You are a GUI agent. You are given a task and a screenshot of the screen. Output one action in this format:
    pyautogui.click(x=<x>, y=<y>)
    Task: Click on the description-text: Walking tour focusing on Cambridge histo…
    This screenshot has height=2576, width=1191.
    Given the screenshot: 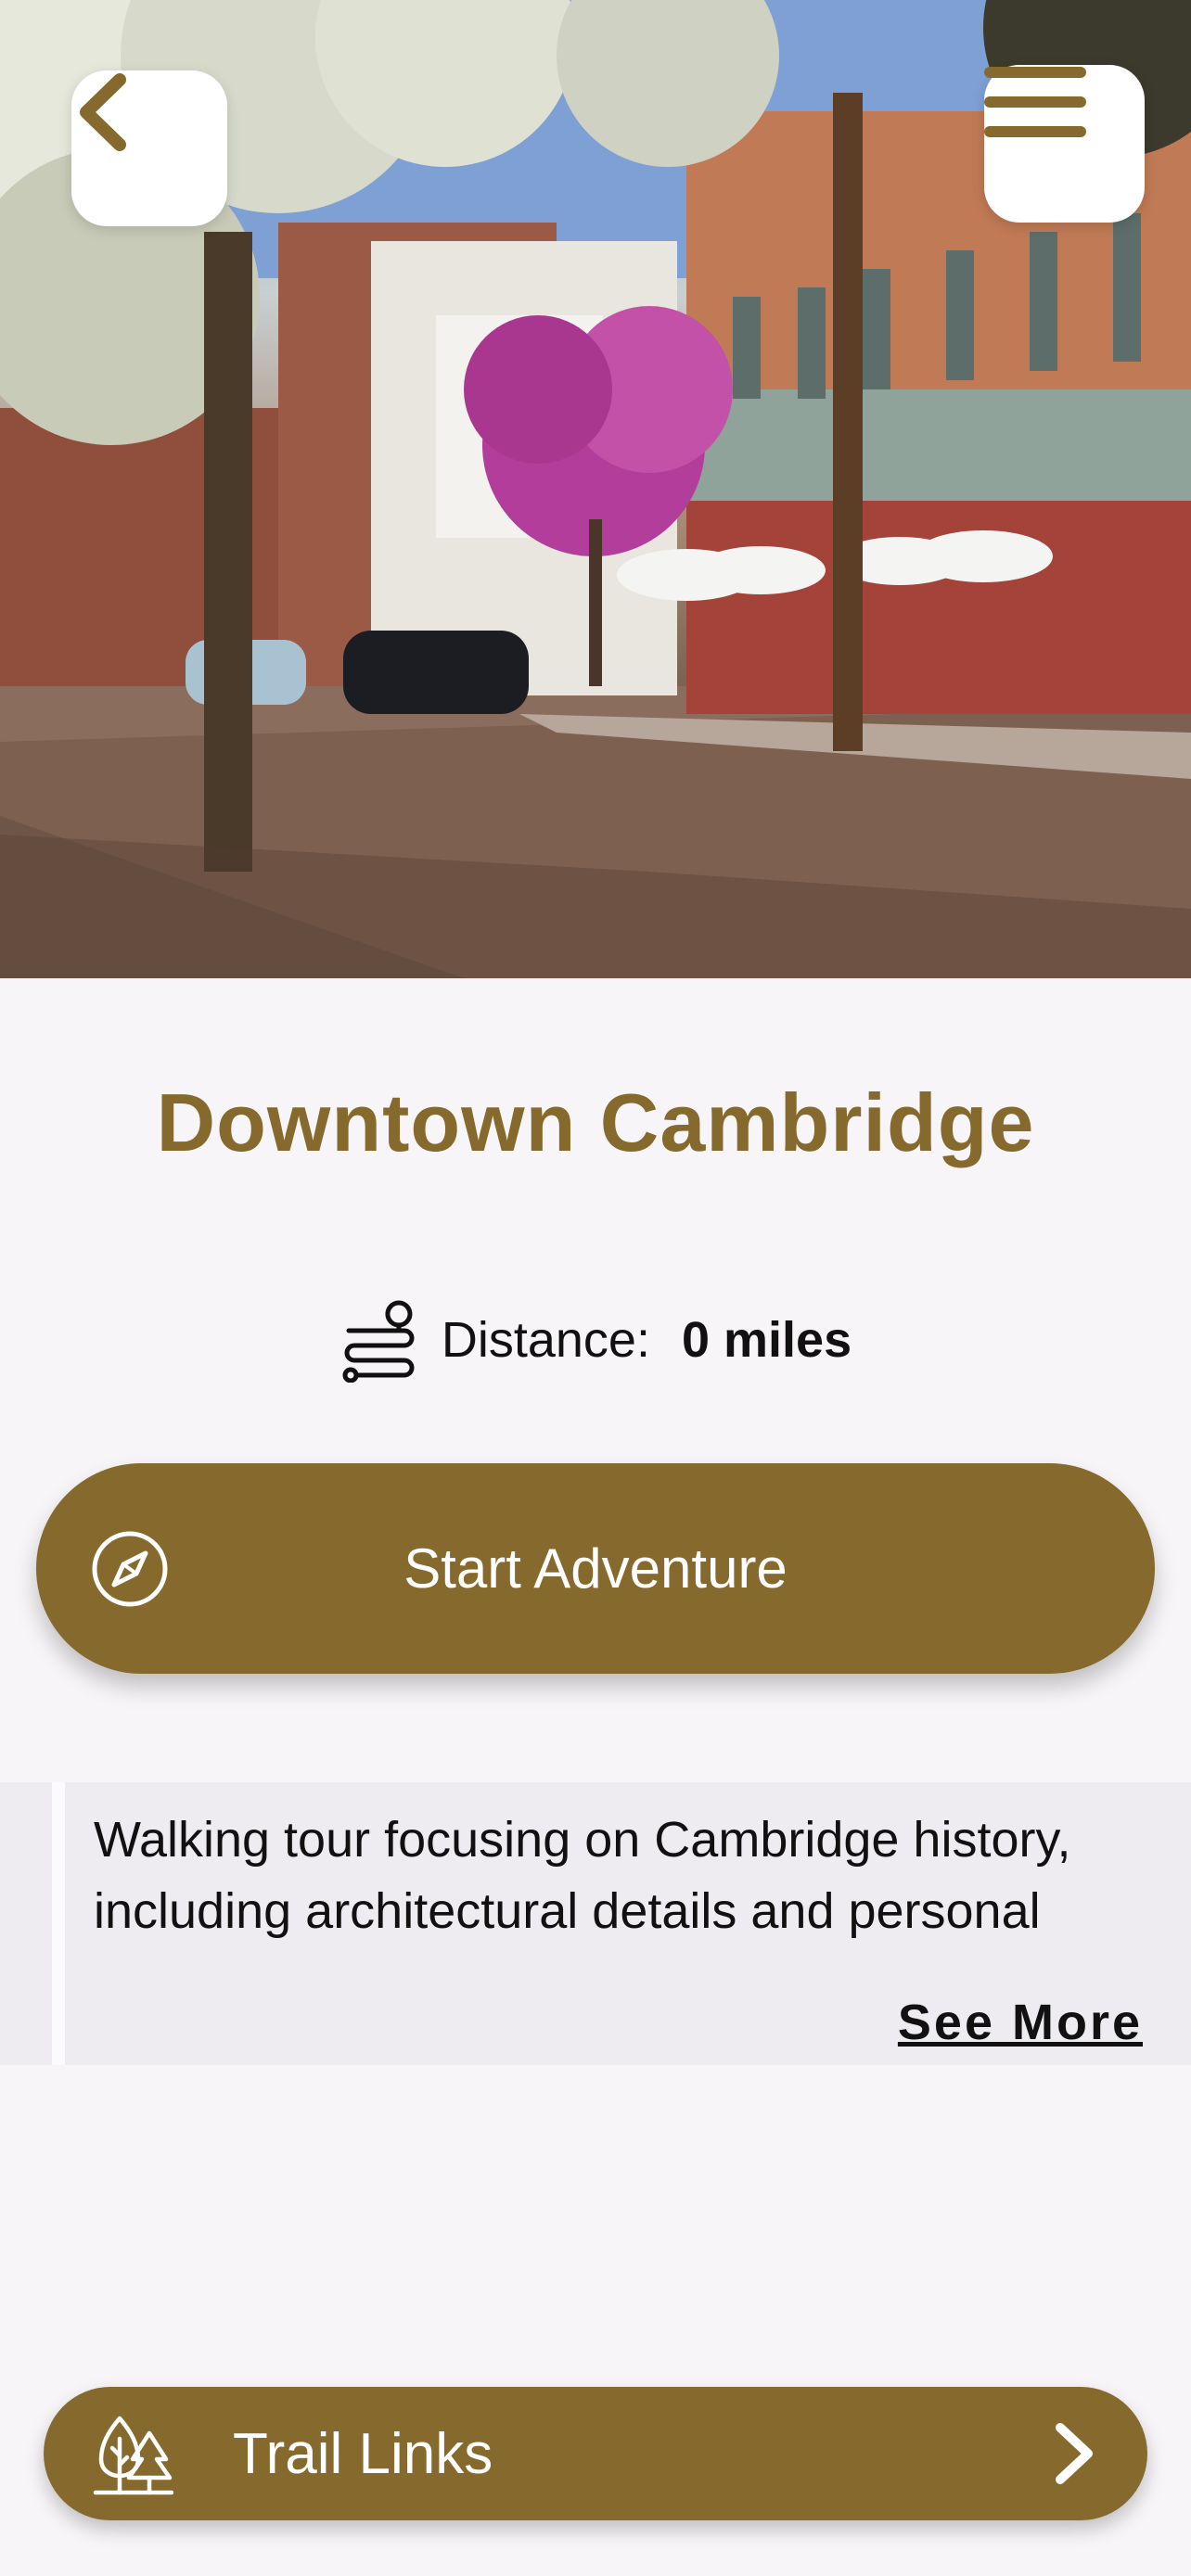 What is the action you would take?
    pyautogui.click(x=582, y=1875)
    